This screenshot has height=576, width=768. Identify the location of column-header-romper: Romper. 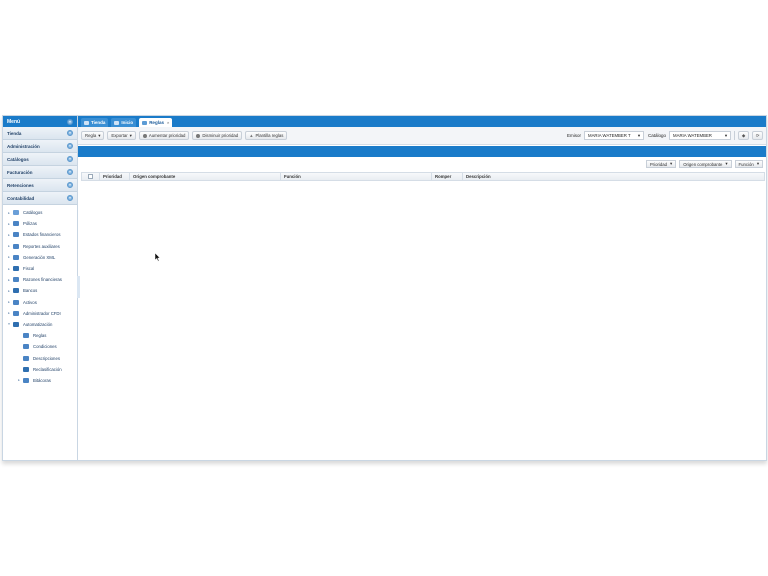
(447, 176).